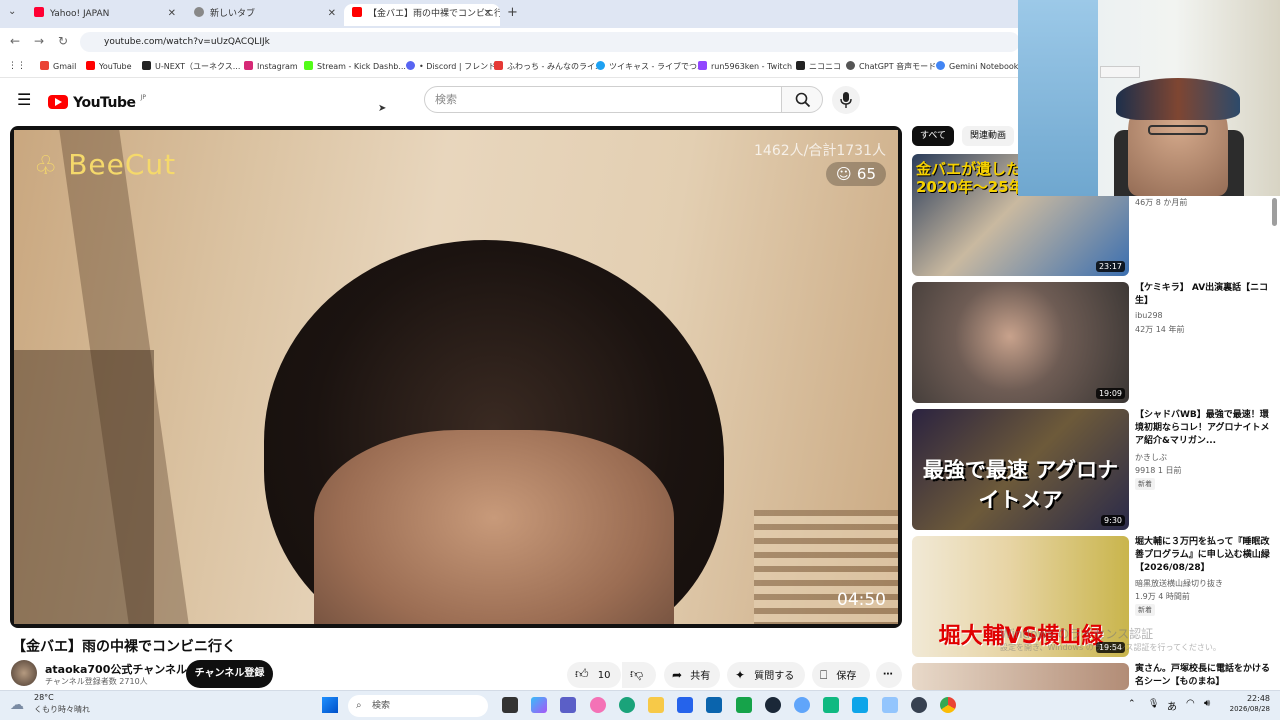 Image resolution: width=1280 pixels, height=720 pixels. Describe the element at coordinates (1202, 676) in the screenshot. I see `recommendation-title: 寅さん。戸塚校長に電話をかける名シーン【ものまね】` at that location.